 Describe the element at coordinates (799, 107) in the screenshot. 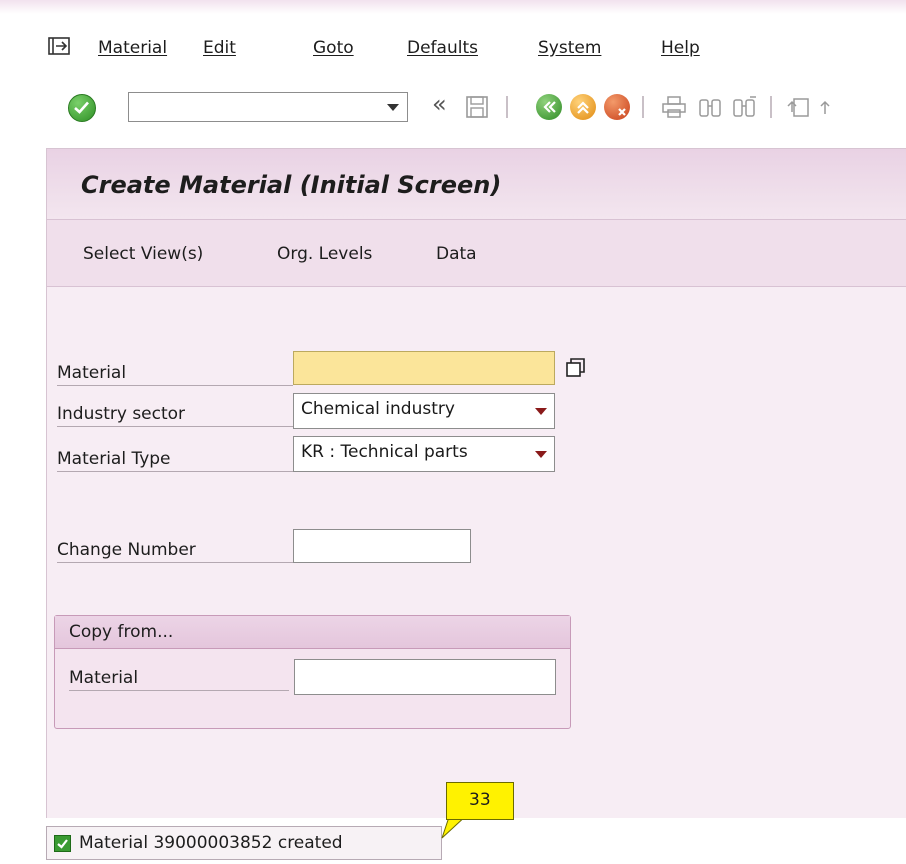

I see `first-page-icon` at that location.